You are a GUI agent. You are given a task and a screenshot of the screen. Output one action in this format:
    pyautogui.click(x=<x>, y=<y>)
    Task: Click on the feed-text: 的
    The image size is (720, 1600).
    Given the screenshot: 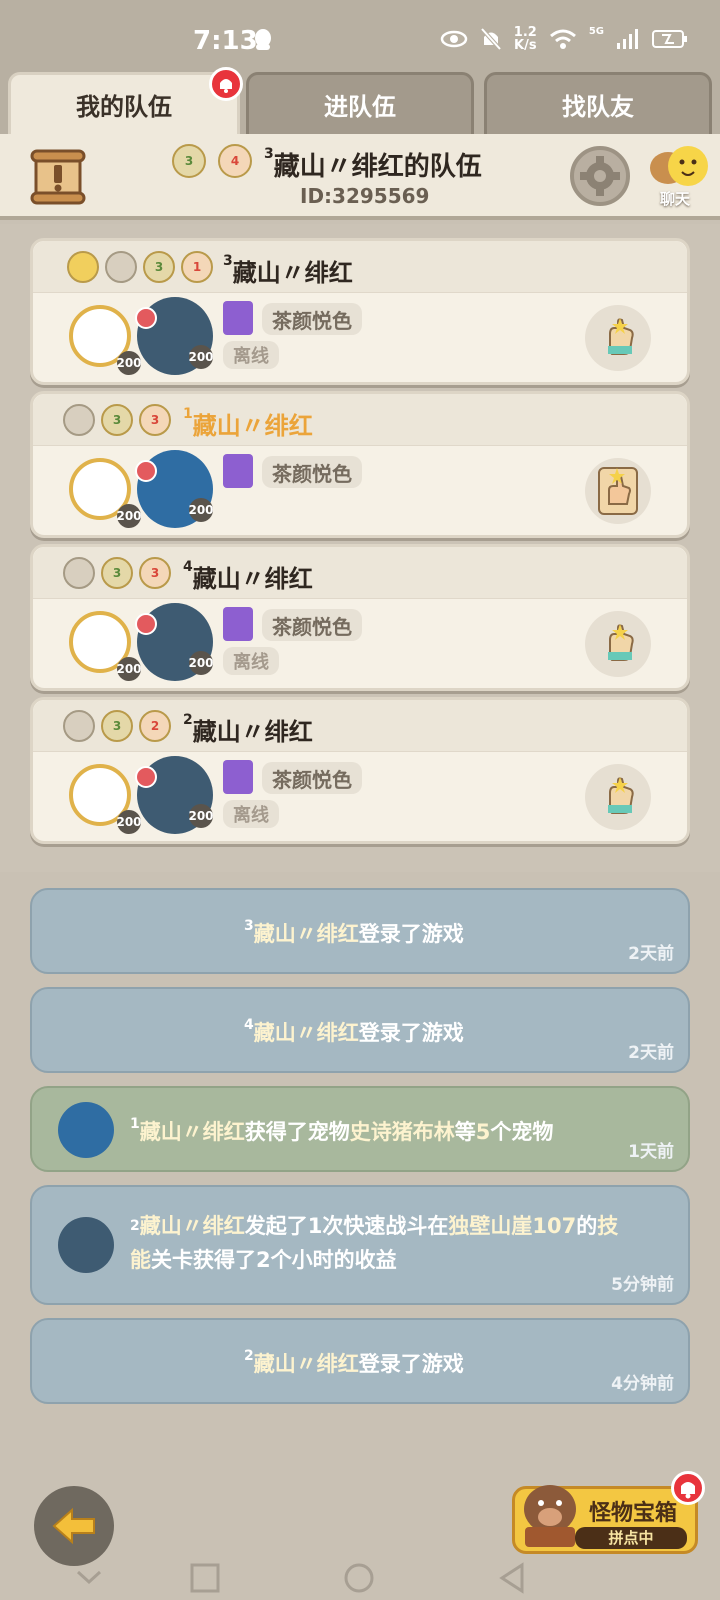 What is the action you would take?
    pyautogui.click(x=587, y=1226)
    